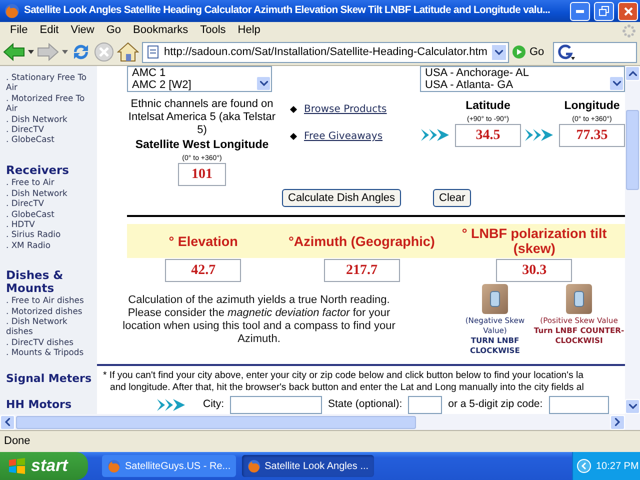 The image size is (640, 480). I want to click on satellite-list: AMC 1 AMC 2 [W2], so click(199, 79).